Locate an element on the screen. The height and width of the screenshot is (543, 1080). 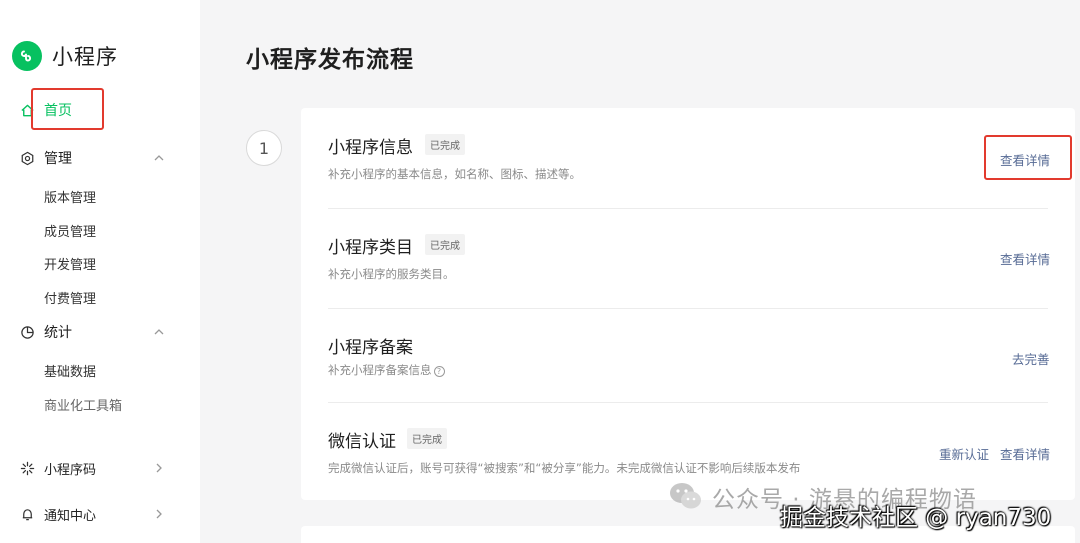
section-title: 微信认证 is located at coordinates (362, 442).